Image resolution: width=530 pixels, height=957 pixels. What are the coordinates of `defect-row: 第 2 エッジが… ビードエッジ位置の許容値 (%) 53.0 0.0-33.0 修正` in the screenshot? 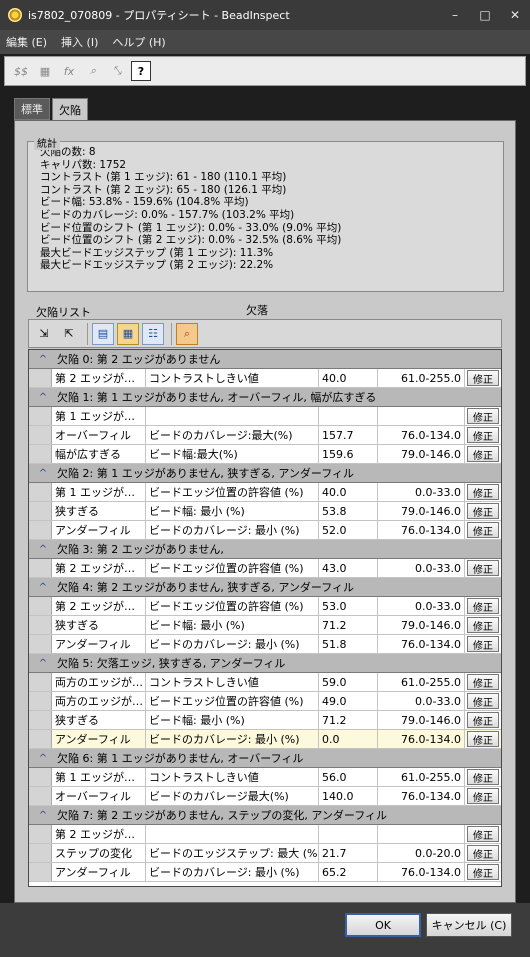 It's located at (265, 606).